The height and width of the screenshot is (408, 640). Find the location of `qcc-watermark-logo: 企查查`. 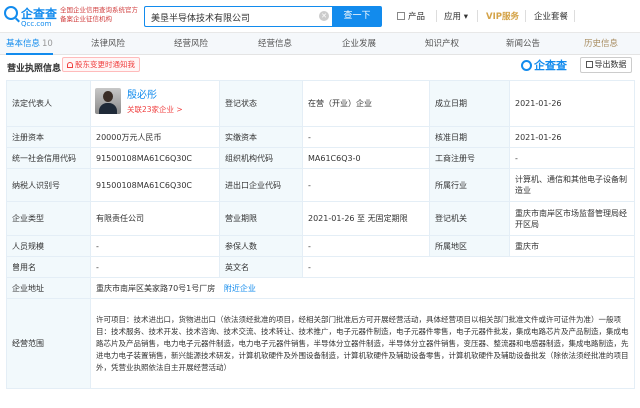

qcc-watermark-logo: 企查查 is located at coordinates (544, 65).